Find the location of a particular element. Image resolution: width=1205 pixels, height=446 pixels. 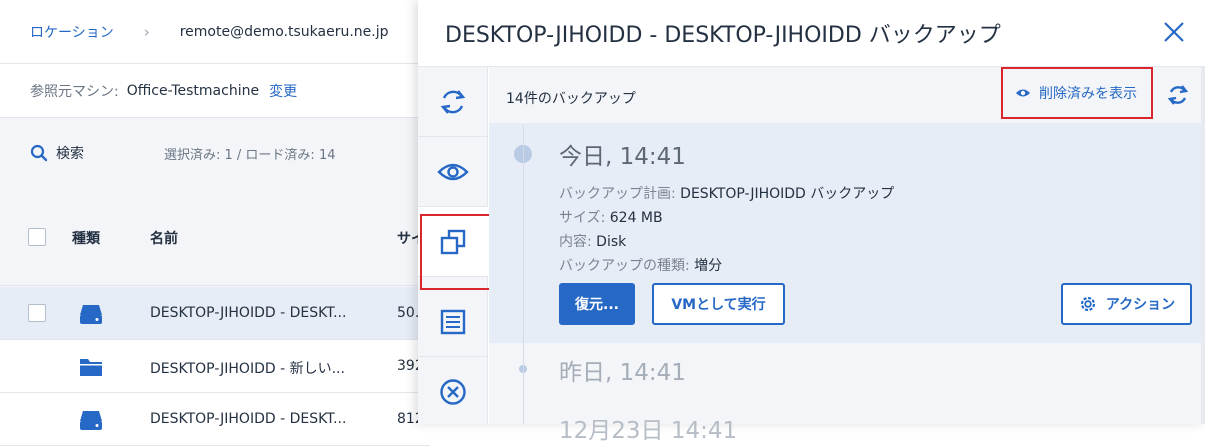

cancel-icon is located at coordinates (453, 392).